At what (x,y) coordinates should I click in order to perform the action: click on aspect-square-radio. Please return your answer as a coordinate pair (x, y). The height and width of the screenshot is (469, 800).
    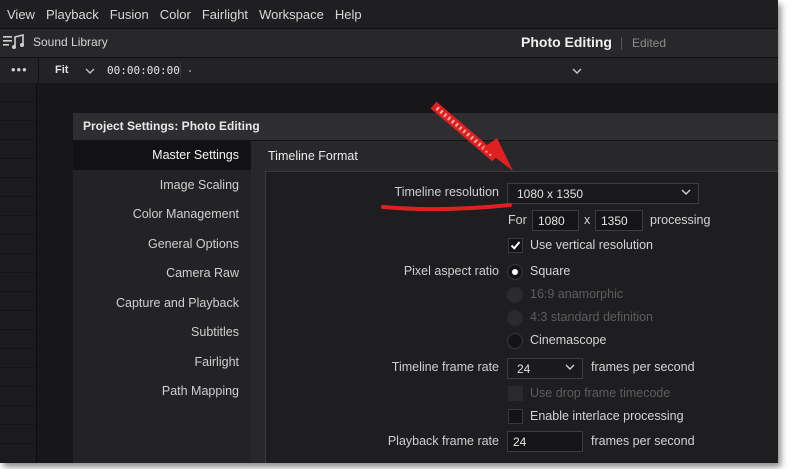
    Looking at the image, I should click on (515, 272).